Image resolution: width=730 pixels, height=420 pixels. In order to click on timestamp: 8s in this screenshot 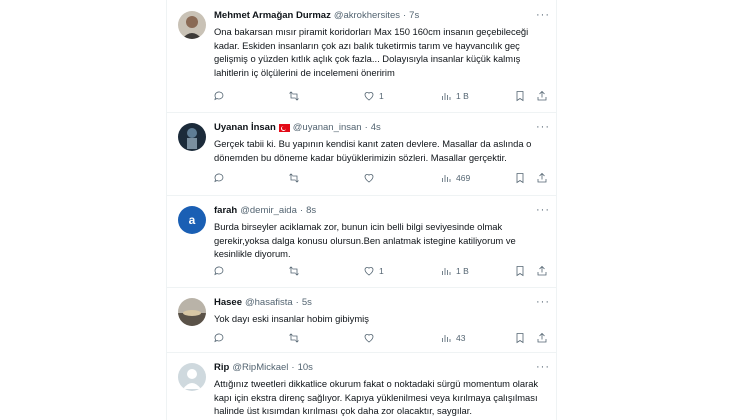, I will do `click(311, 211)`.